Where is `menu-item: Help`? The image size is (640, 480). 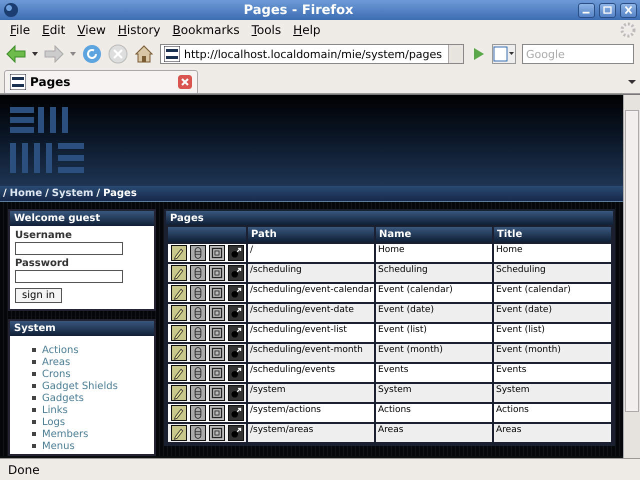 menu-item: Help is located at coordinates (307, 30).